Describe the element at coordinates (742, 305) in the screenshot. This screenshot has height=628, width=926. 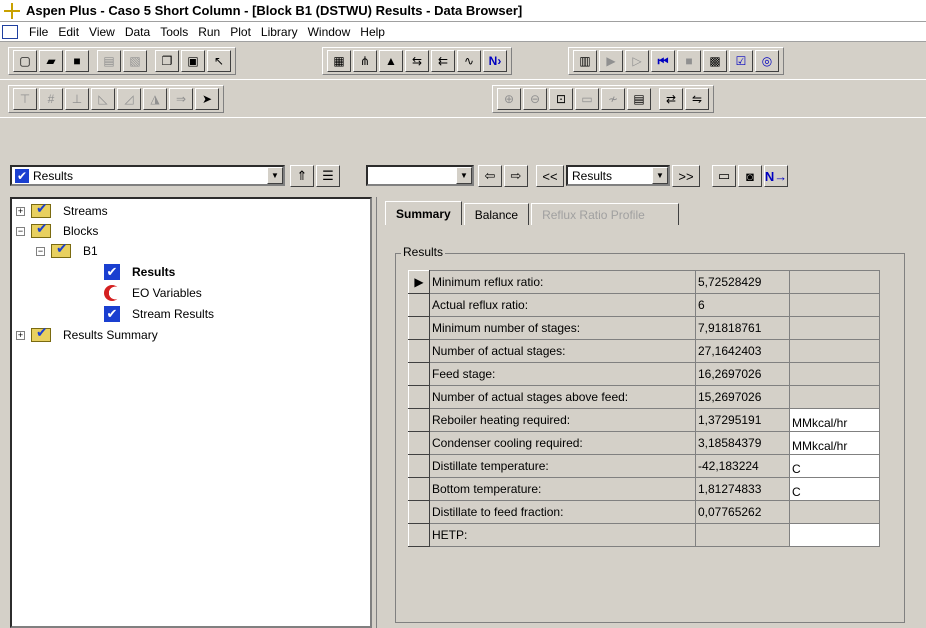
I see `row-value: 6` at that location.